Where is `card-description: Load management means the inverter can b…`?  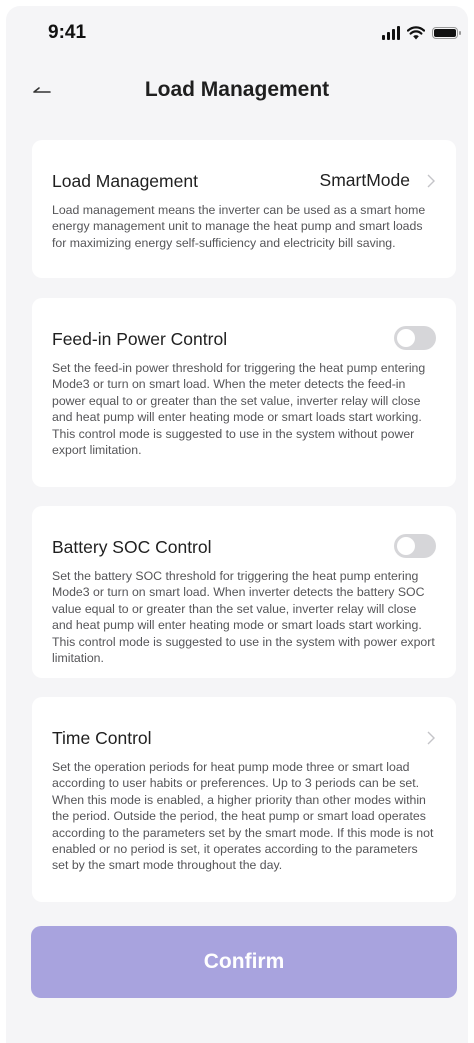
card-description: Load management means the inverter can b… is located at coordinates (239, 226).